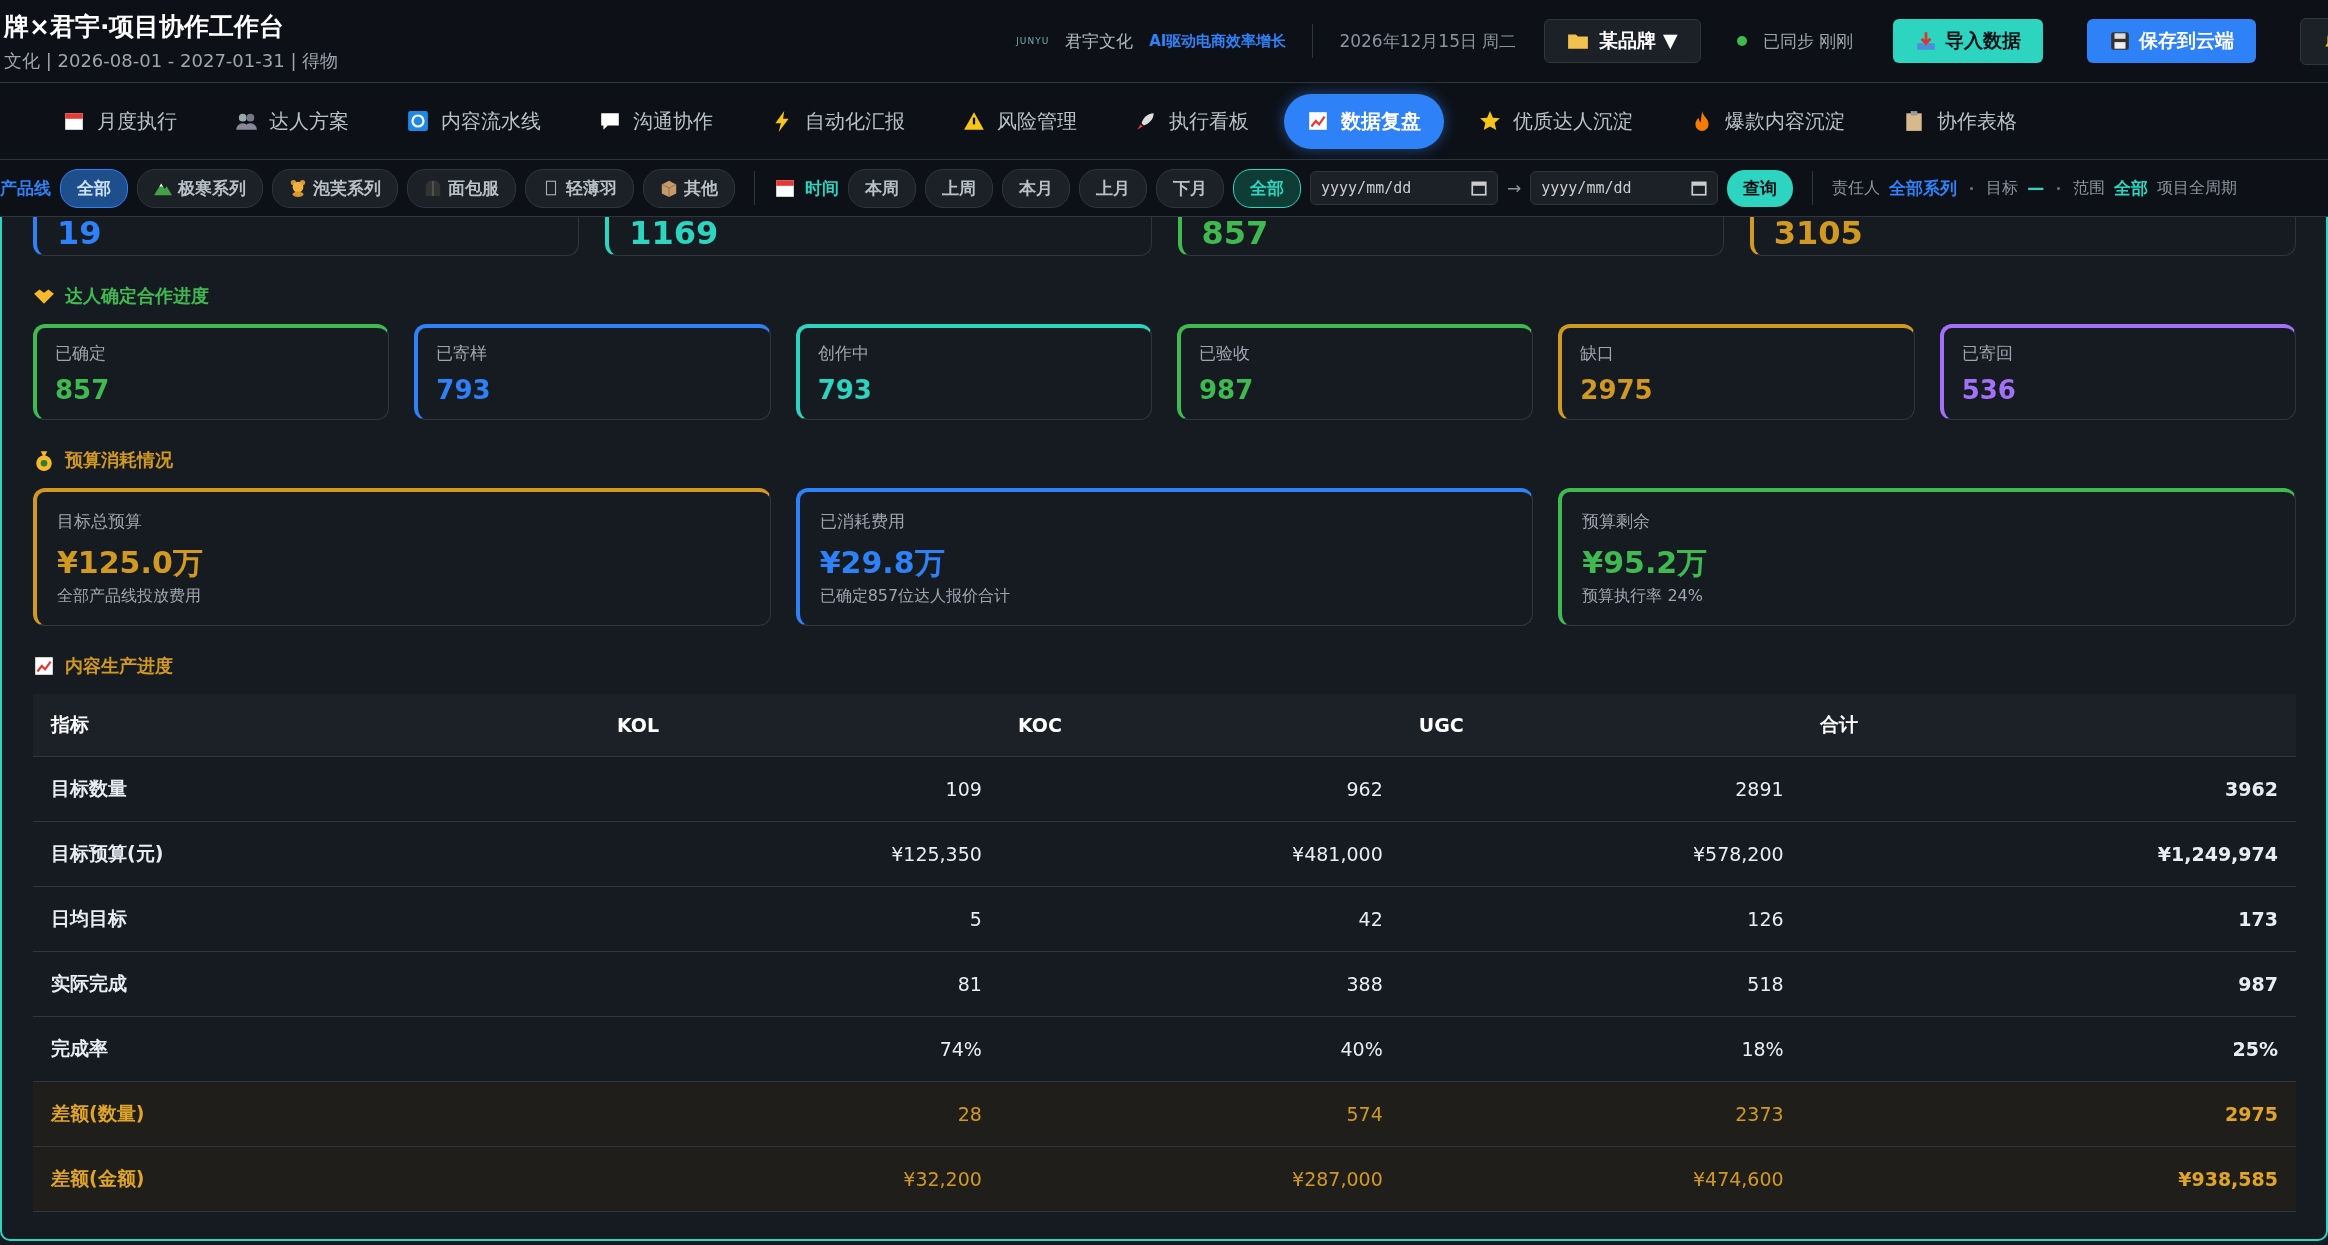 The height and width of the screenshot is (1245, 2328). I want to click on summary-label: 目标, so click(2002, 188).